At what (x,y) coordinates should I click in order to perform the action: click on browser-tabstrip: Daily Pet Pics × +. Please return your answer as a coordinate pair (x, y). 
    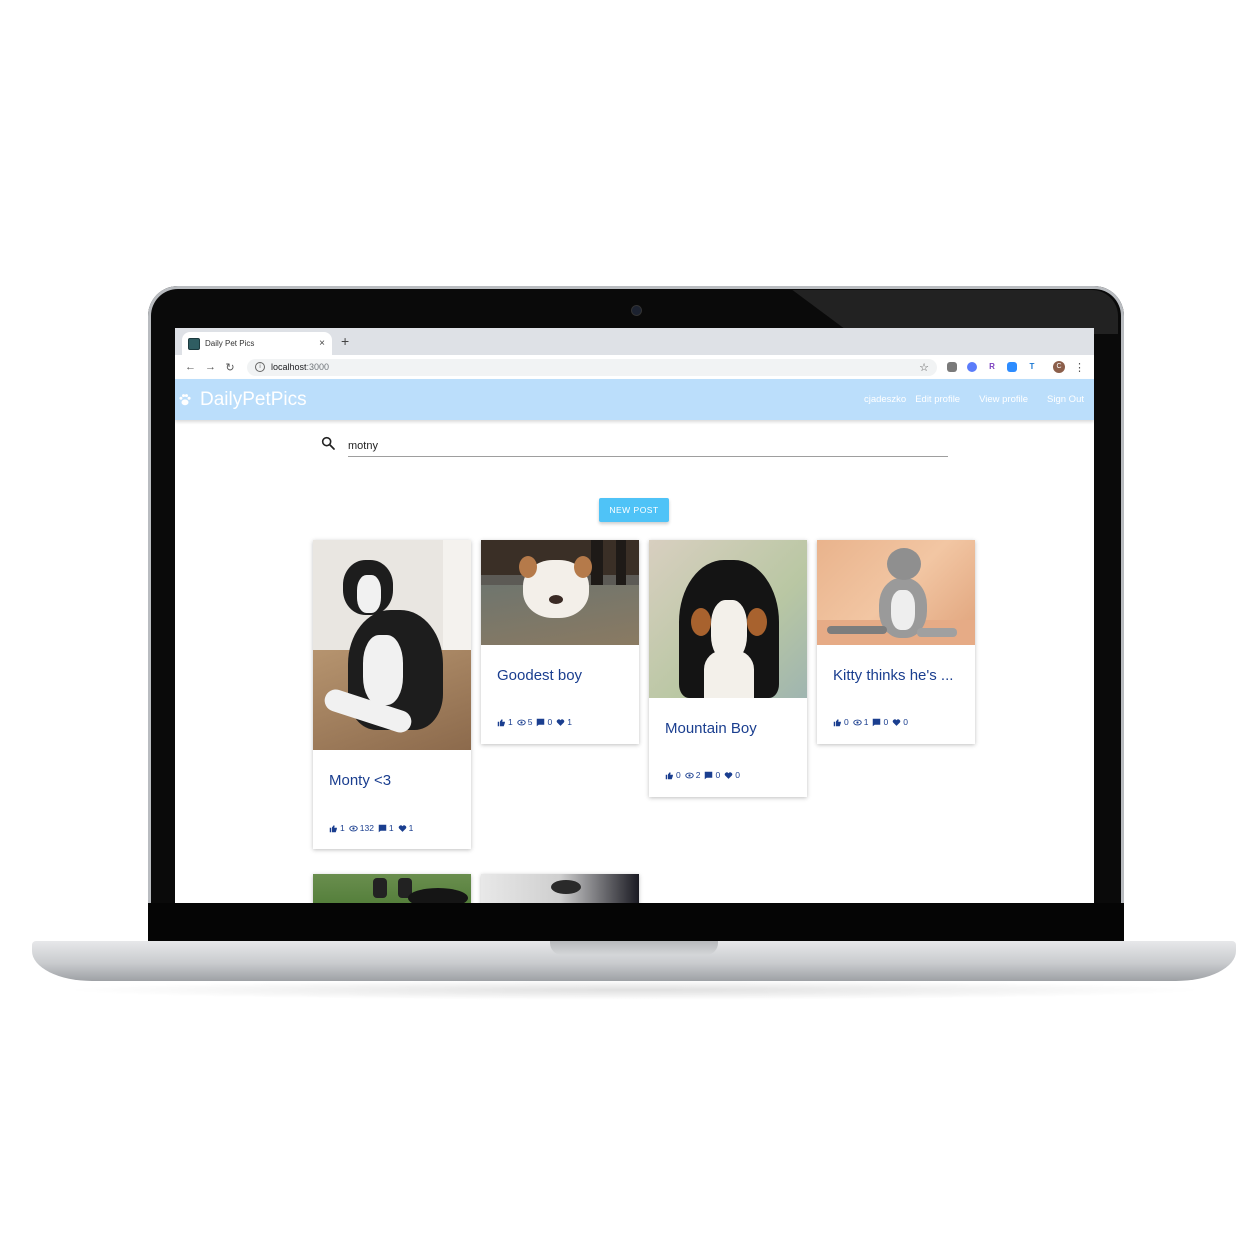
    Looking at the image, I should click on (634, 341).